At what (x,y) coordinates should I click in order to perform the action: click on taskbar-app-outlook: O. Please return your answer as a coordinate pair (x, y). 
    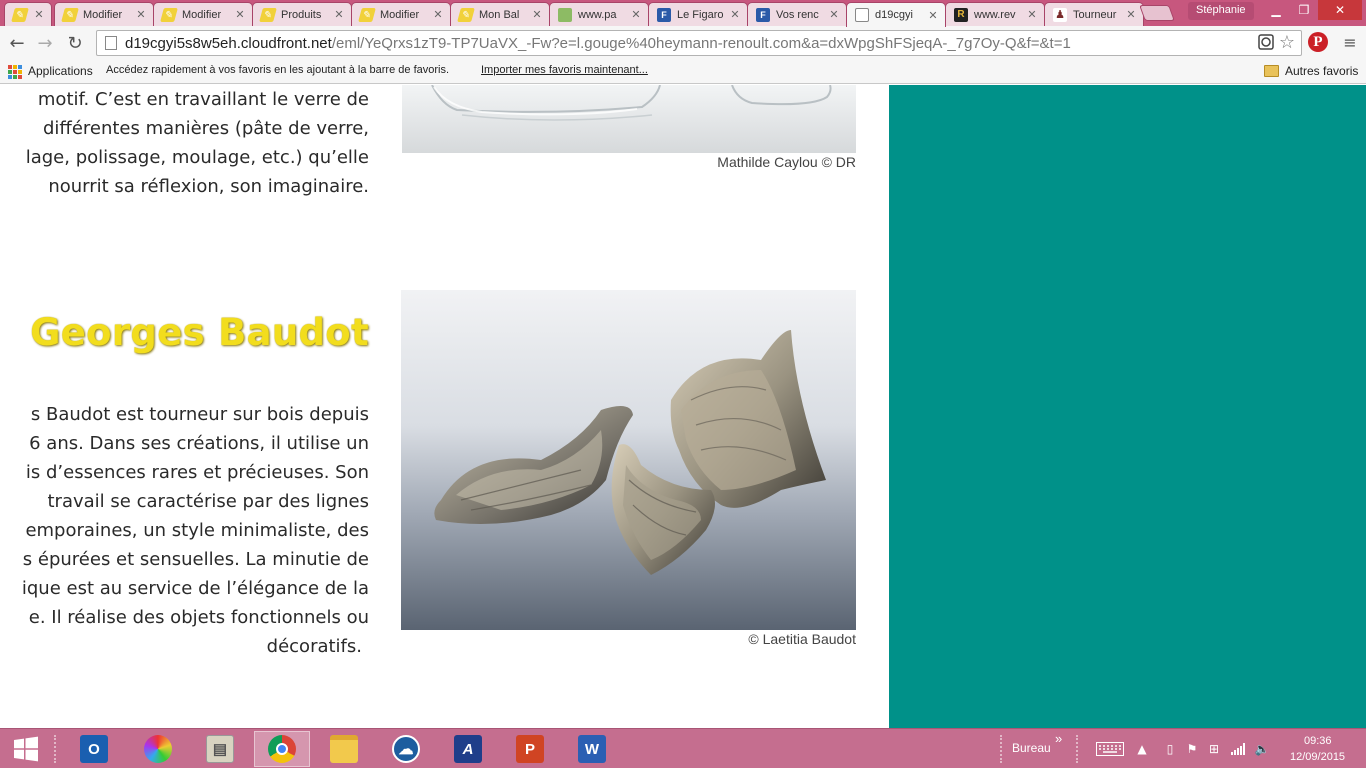
    Looking at the image, I should click on (94, 749).